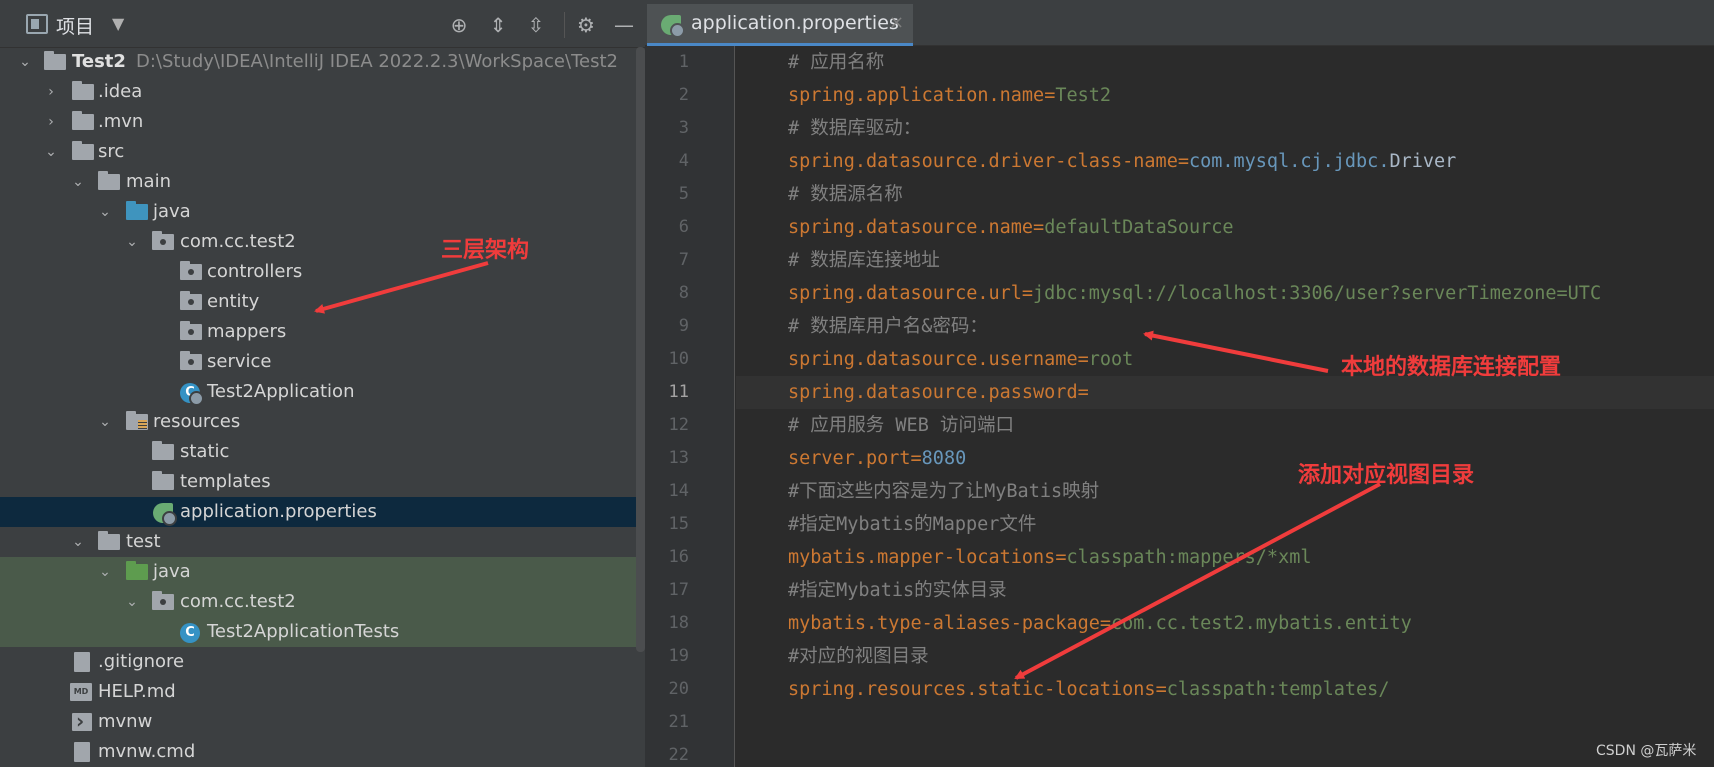  Describe the element at coordinates (75, 25) in the screenshot. I see `project-view-title: 项目` at that location.